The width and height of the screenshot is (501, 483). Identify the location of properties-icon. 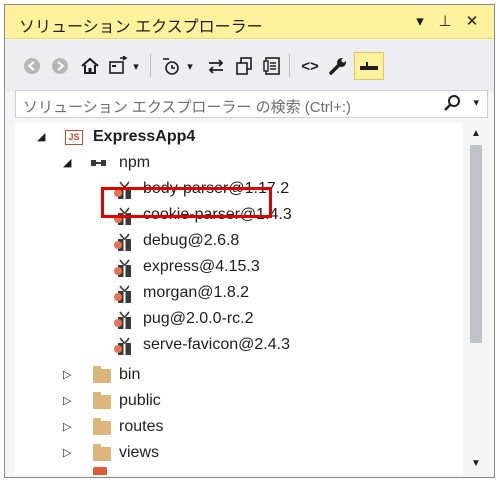
(271, 66).